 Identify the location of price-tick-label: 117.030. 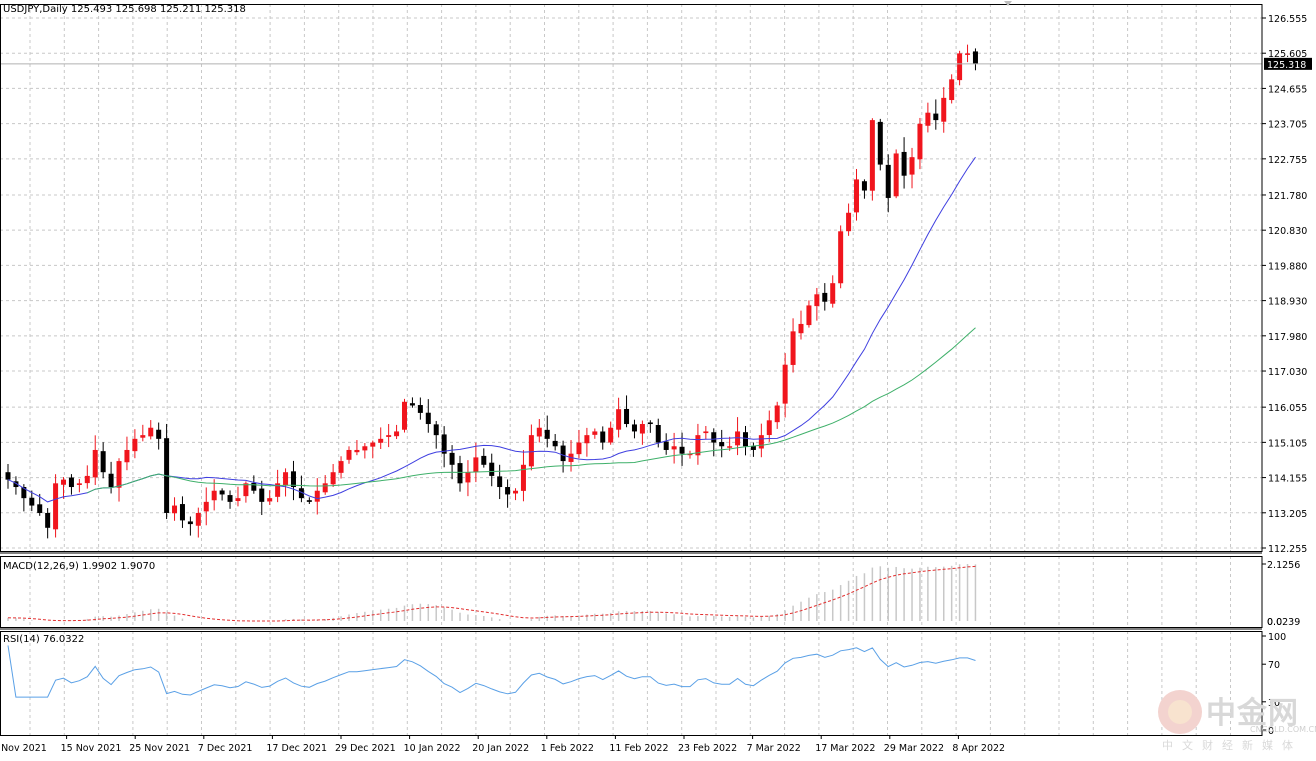
(1287, 372).